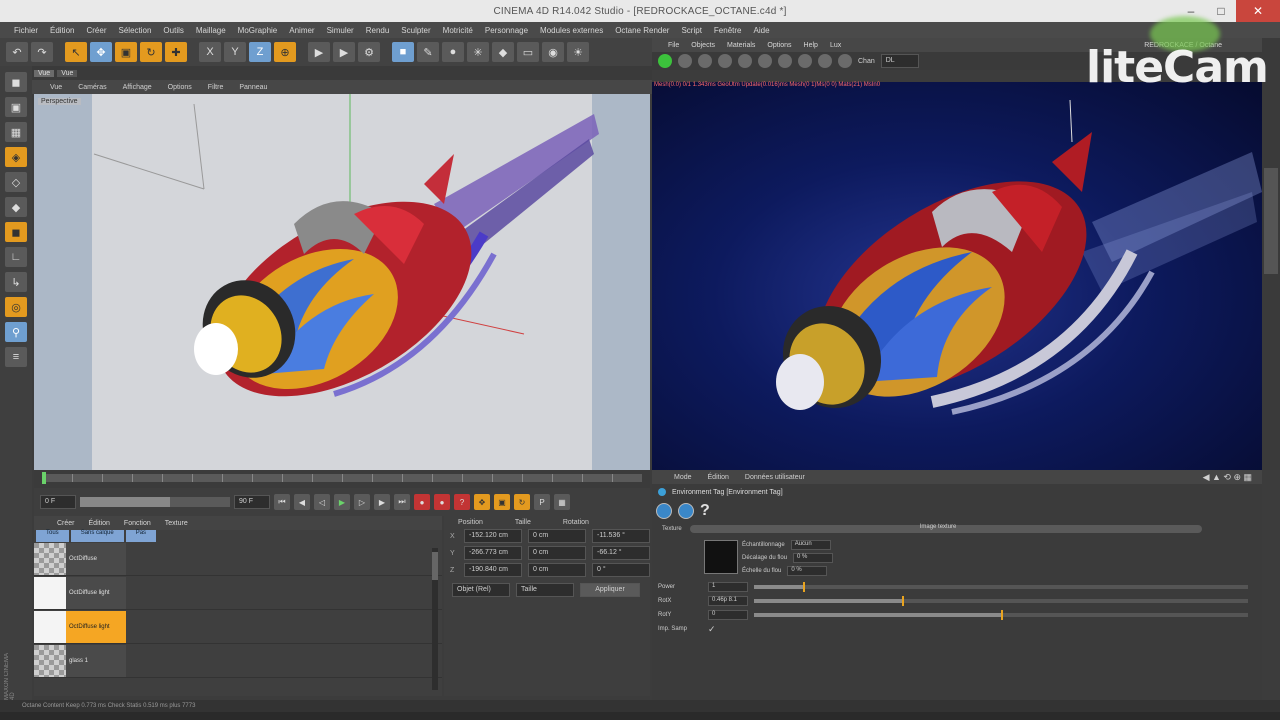 This screenshot has width=1280, height=720. I want to click on render-picture-icon: ▶, so click(344, 52).